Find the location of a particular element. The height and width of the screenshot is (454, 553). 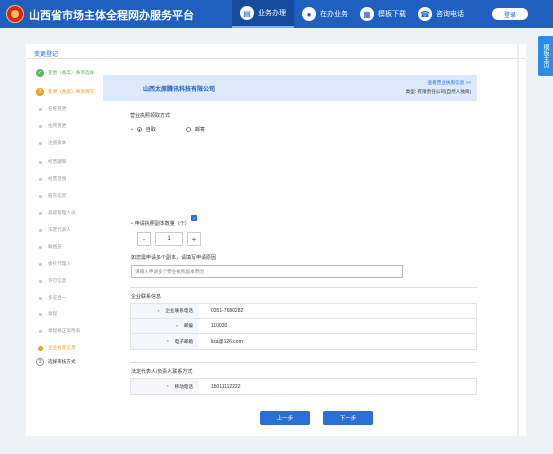

step-select: ✓ 变更（备案）事项选择 is located at coordinates (65, 73).